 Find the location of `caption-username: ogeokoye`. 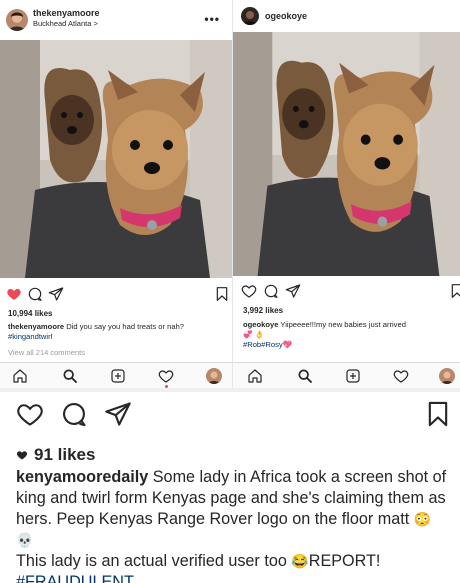

caption-username: ogeokoye is located at coordinates (260, 324).